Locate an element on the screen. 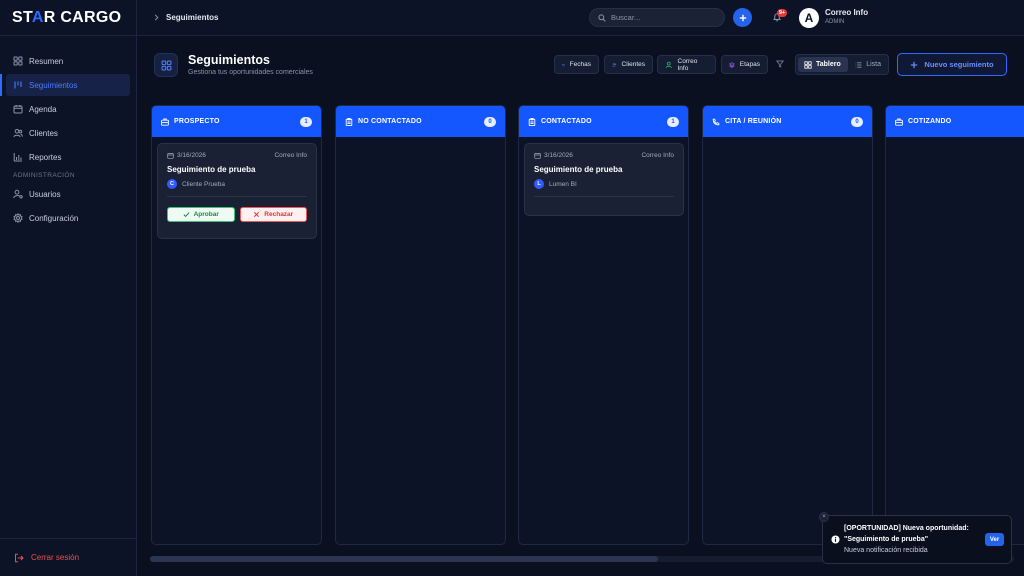  search-box is located at coordinates (657, 17).